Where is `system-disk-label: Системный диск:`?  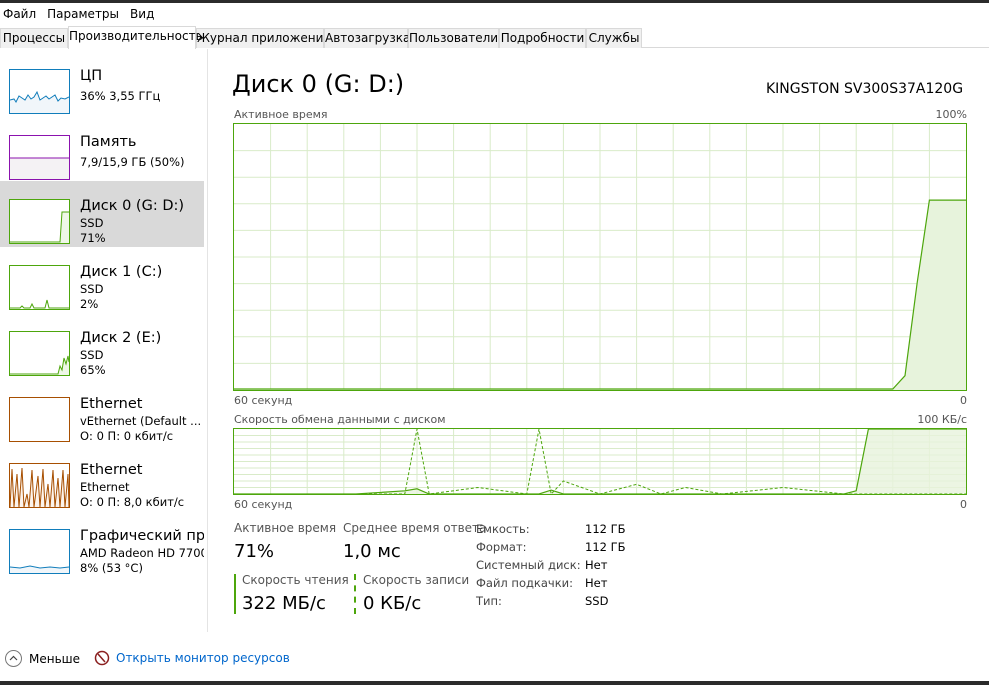
system-disk-label: Системный диск: is located at coordinates (528, 565).